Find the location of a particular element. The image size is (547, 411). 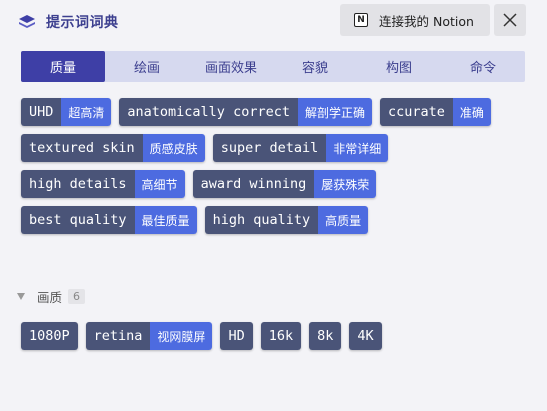

tag-en: 16k is located at coordinates (281, 336).